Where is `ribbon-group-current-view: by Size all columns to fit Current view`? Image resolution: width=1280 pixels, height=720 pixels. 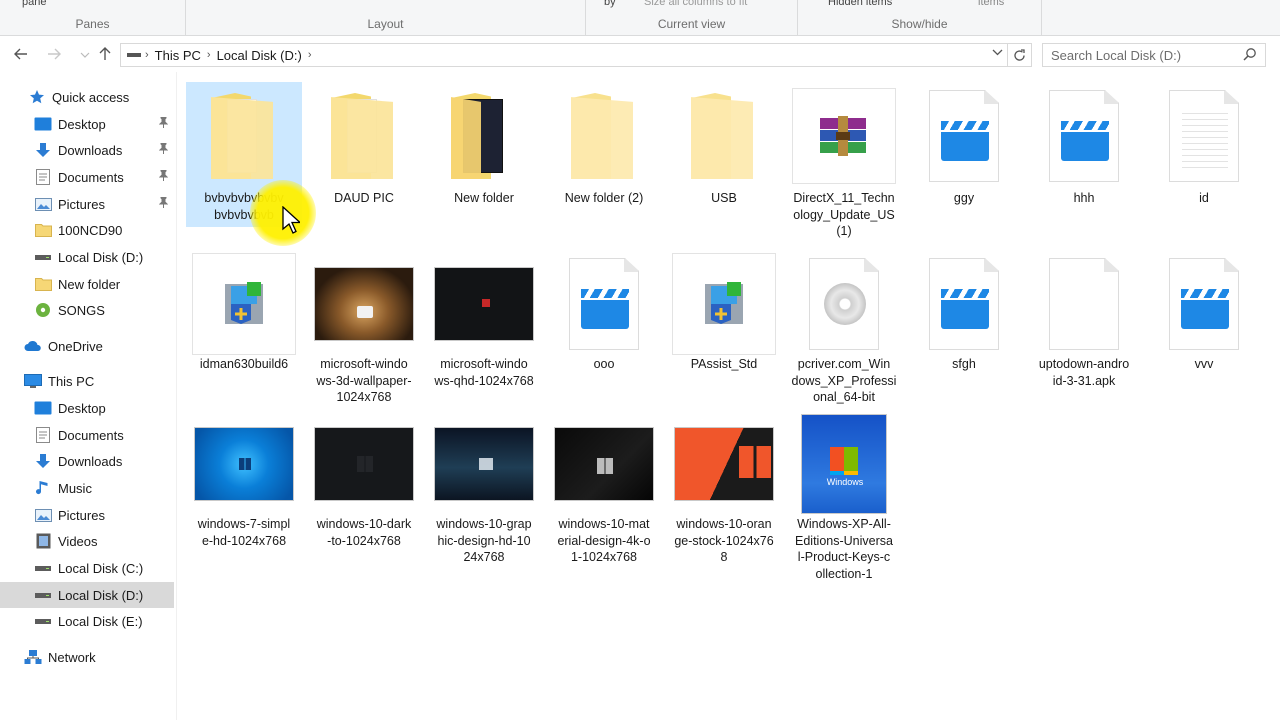
ribbon-group-current-view: by Size all columns to fit Current view is located at coordinates (692, 18).